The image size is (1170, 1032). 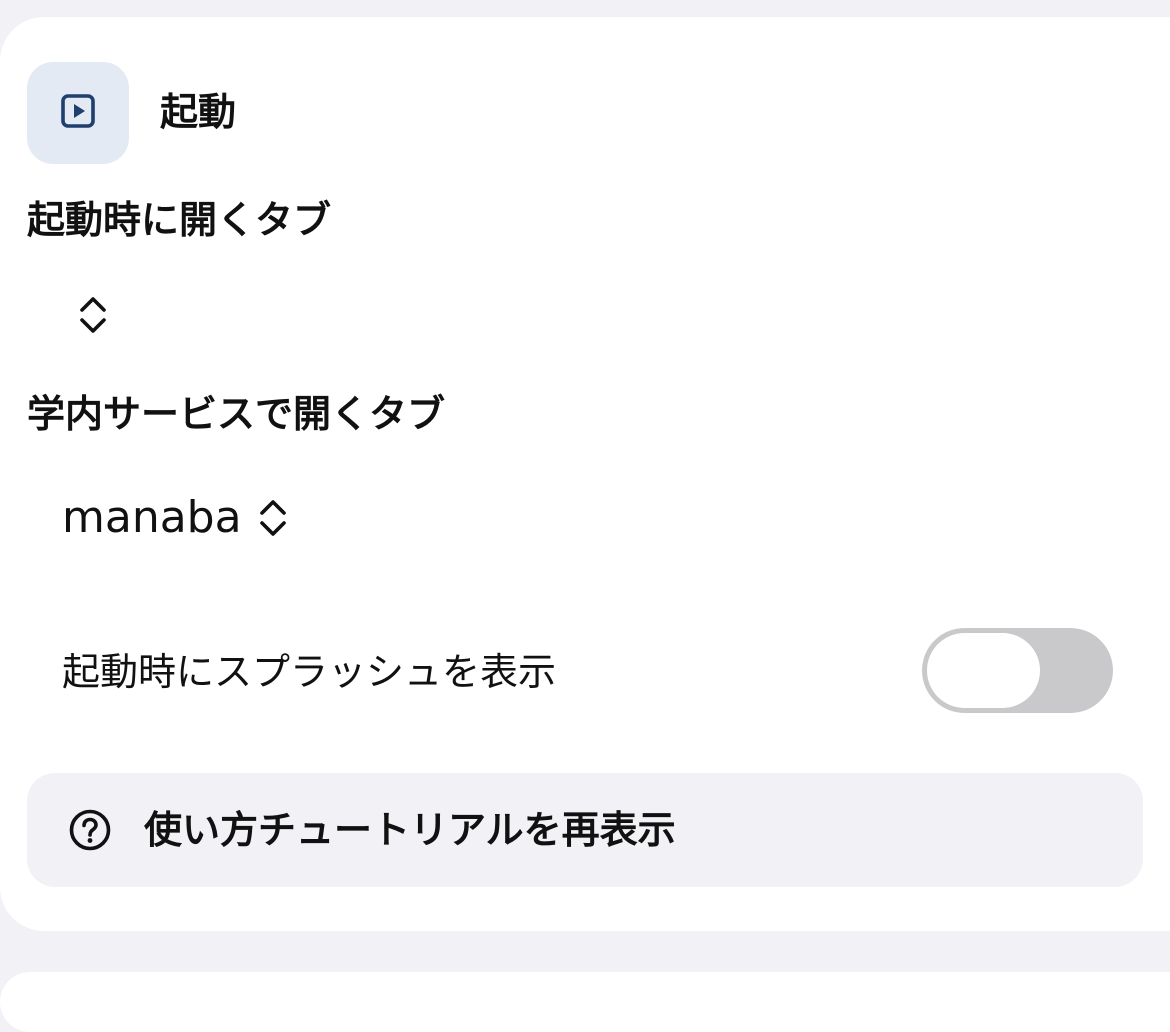 I want to click on campus-tab-label: 学内サービスで開くタブ, so click(x=236, y=414).